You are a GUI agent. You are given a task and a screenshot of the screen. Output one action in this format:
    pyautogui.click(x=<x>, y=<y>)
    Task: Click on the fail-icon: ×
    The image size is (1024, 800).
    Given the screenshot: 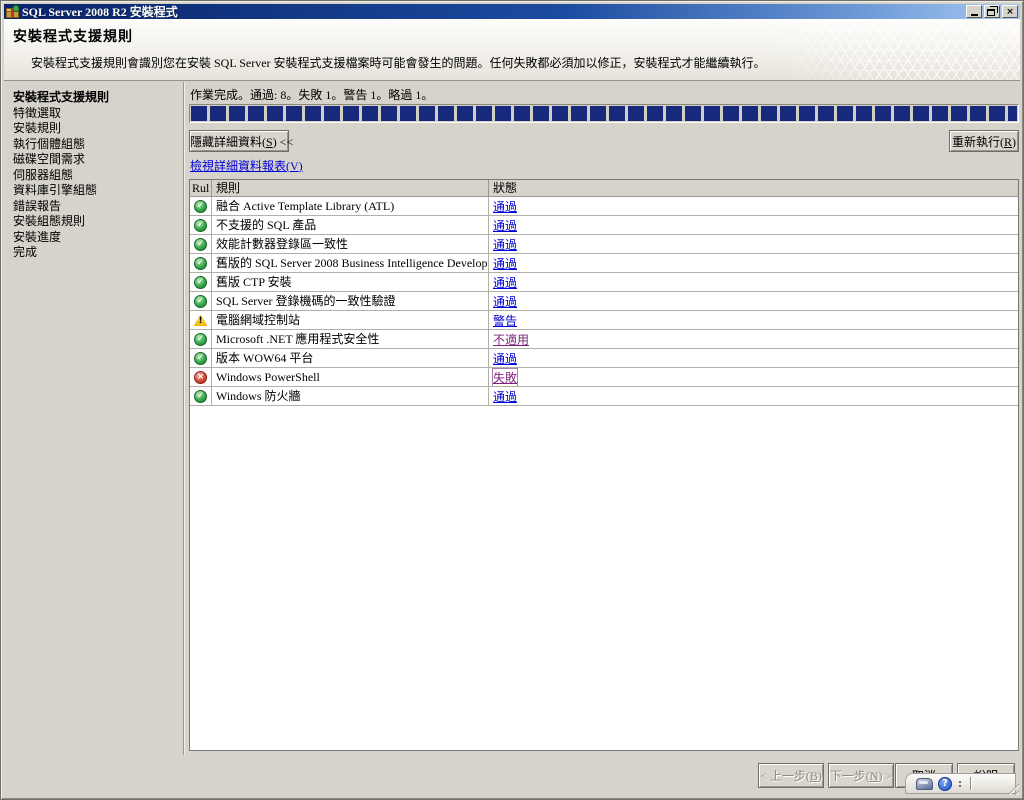 What is the action you would take?
    pyautogui.click(x=200, y=377)
    